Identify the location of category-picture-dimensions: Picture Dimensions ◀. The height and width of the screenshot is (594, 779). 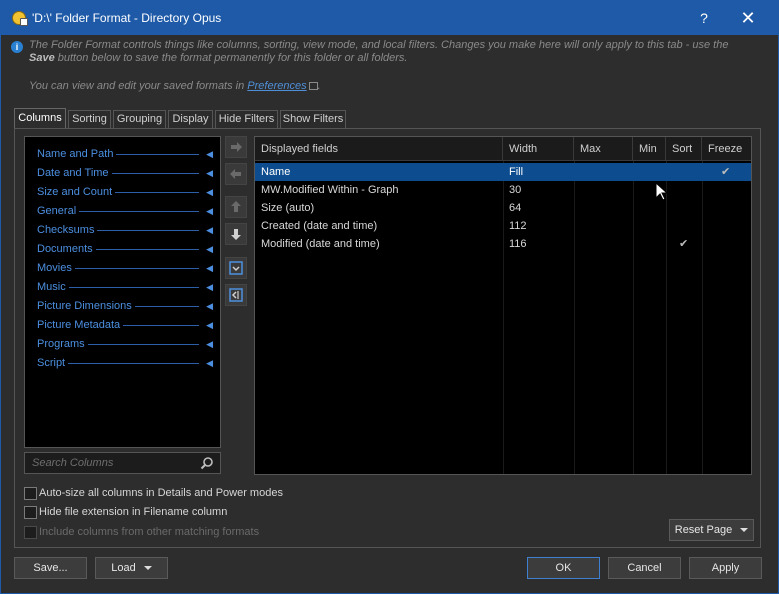
(125, 306).